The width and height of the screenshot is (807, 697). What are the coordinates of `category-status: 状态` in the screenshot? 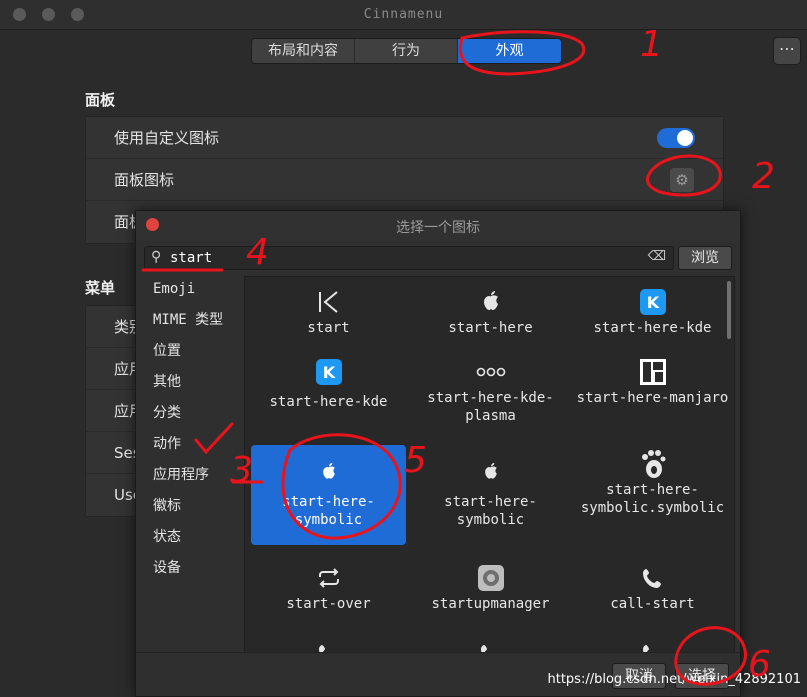 It's located at (194, 539).